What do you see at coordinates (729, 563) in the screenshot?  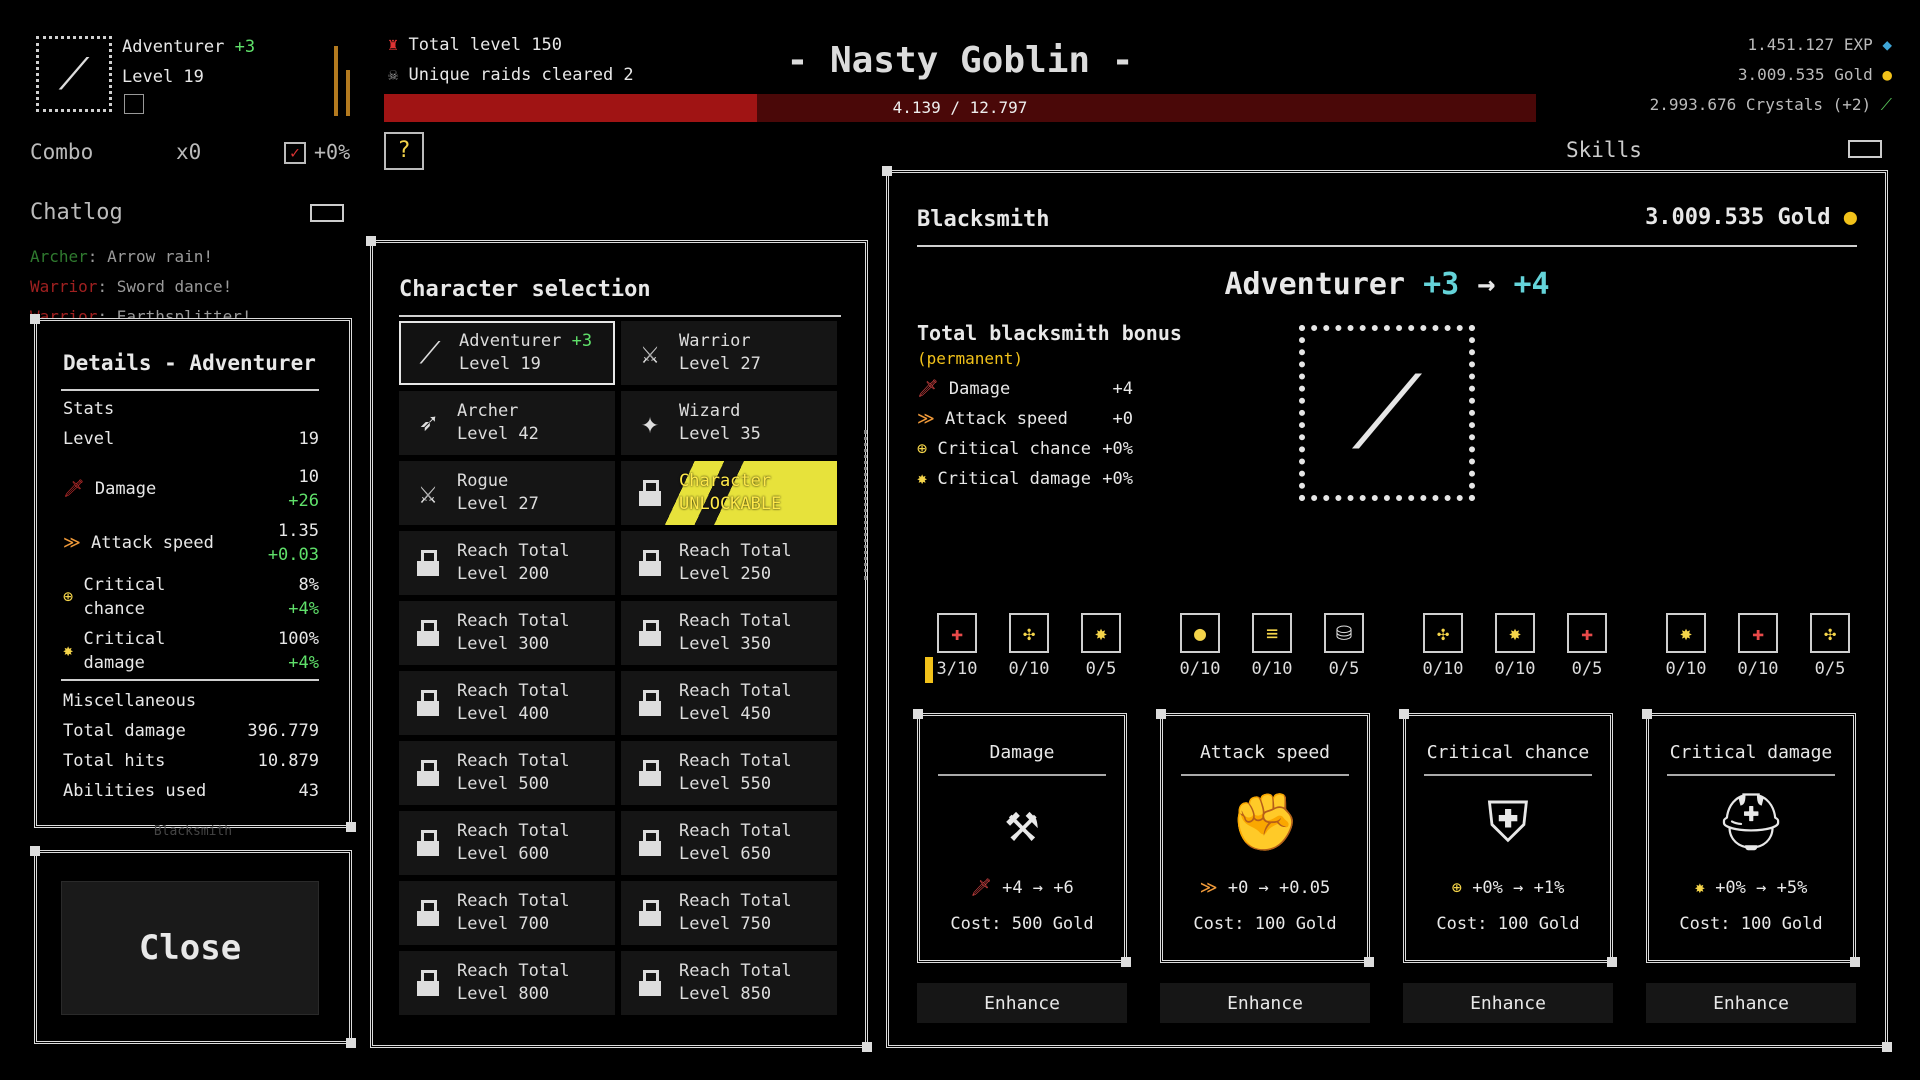 I see `character-card: Reach Total Level 250` at bounding box center [729, 563].